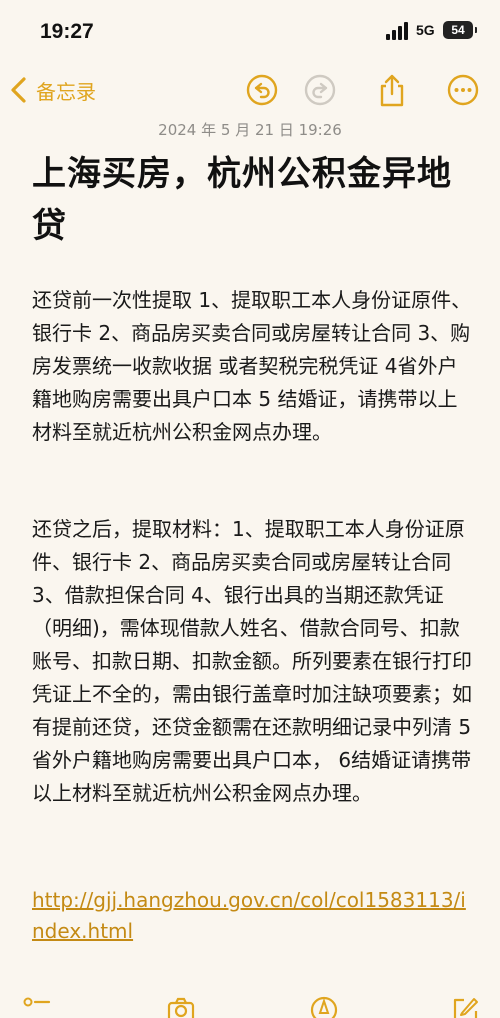 The height and width of the screenshot is (1018, 500). I want to click on signal-icon, so click(399, 31).